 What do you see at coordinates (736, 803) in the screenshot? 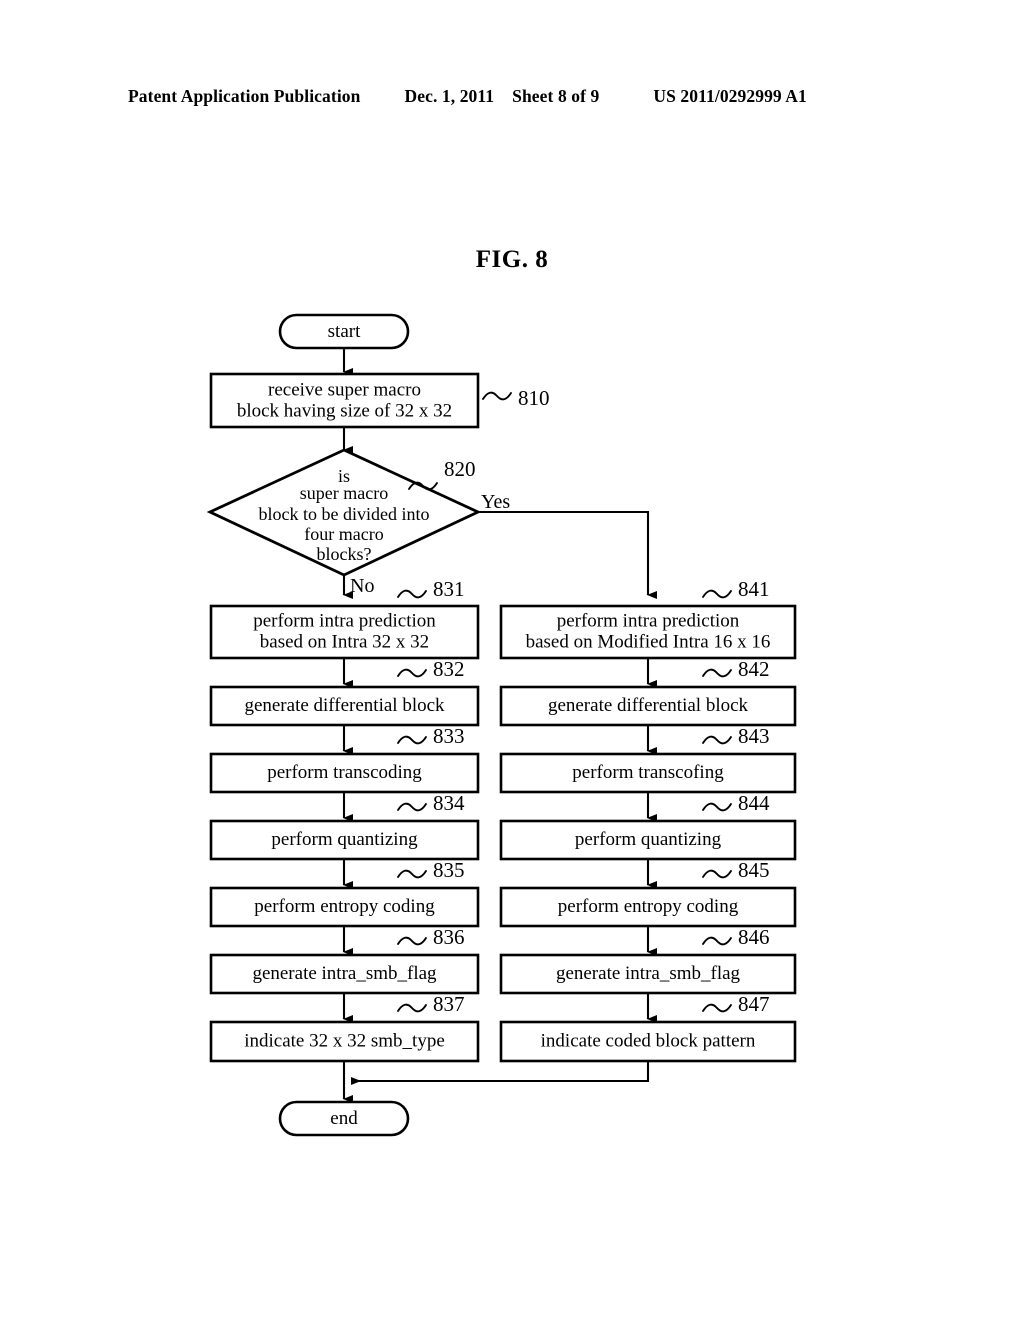
I see `ref-marker-844: 844` at bounding box center [736, 803].